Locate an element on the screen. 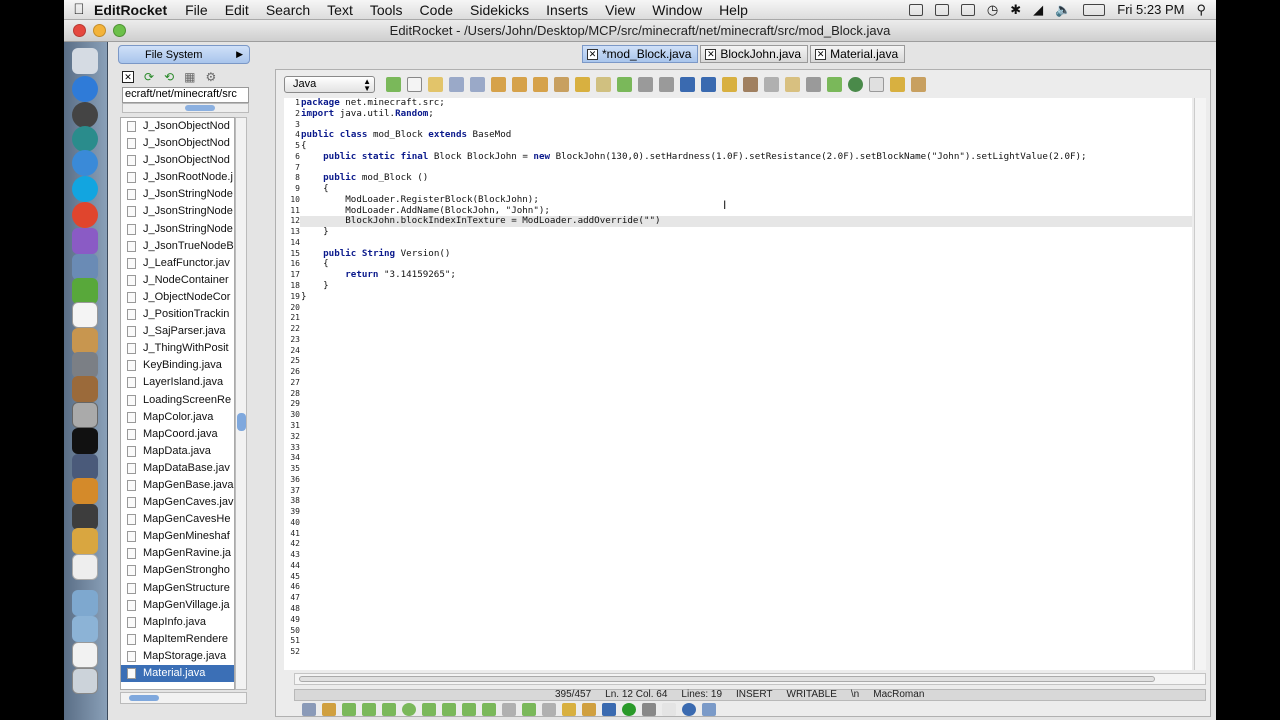 The width and height of the screenshot is (1280, 720). finder-app-icon is located at coordinates (85, 541).